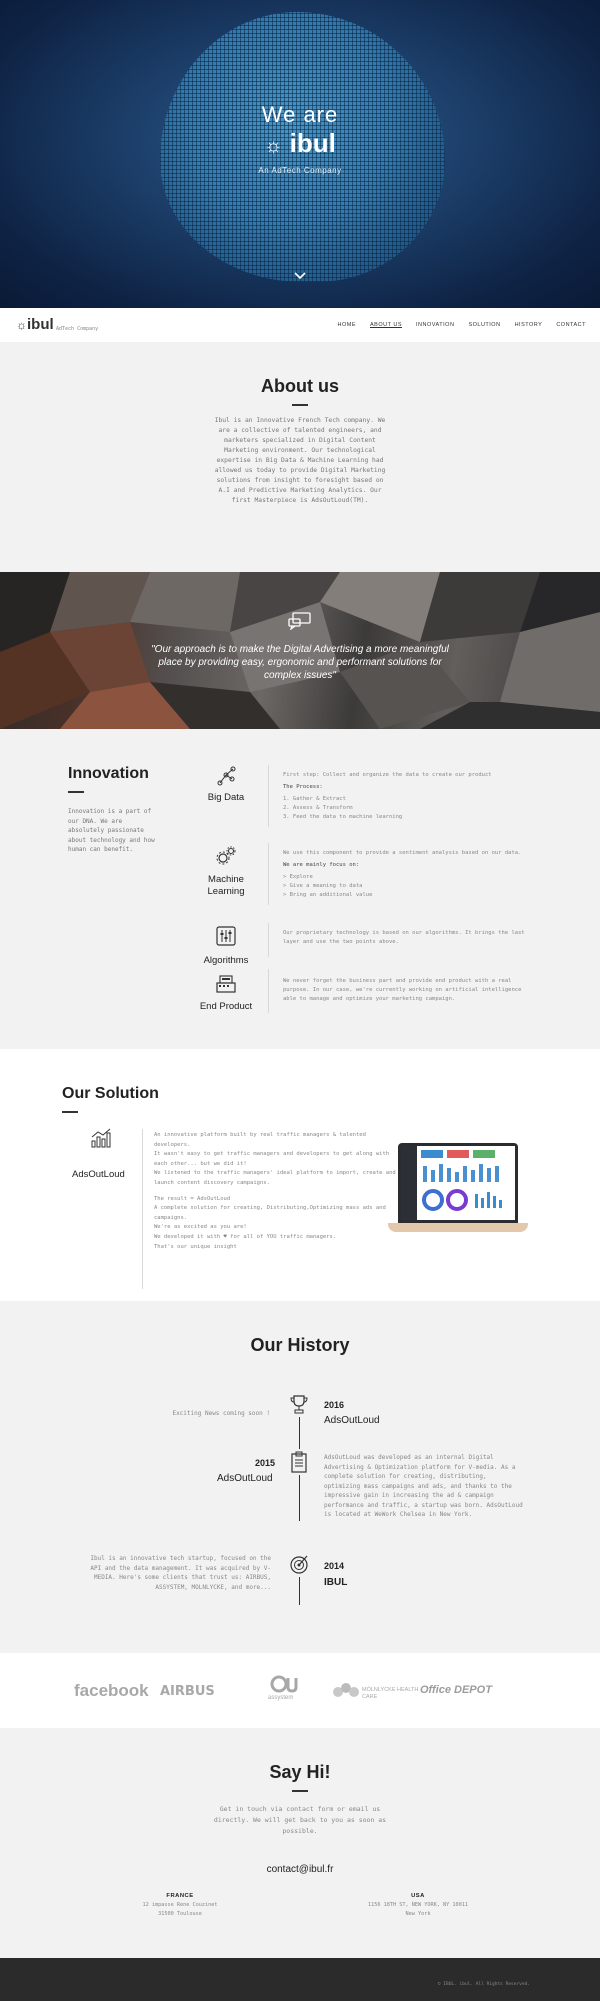 This screenshot has height=2001, width=600. Describe the element at coordinates (529, 325) in the screenshot. I see `nav-link-history: HISTORY` at that location.